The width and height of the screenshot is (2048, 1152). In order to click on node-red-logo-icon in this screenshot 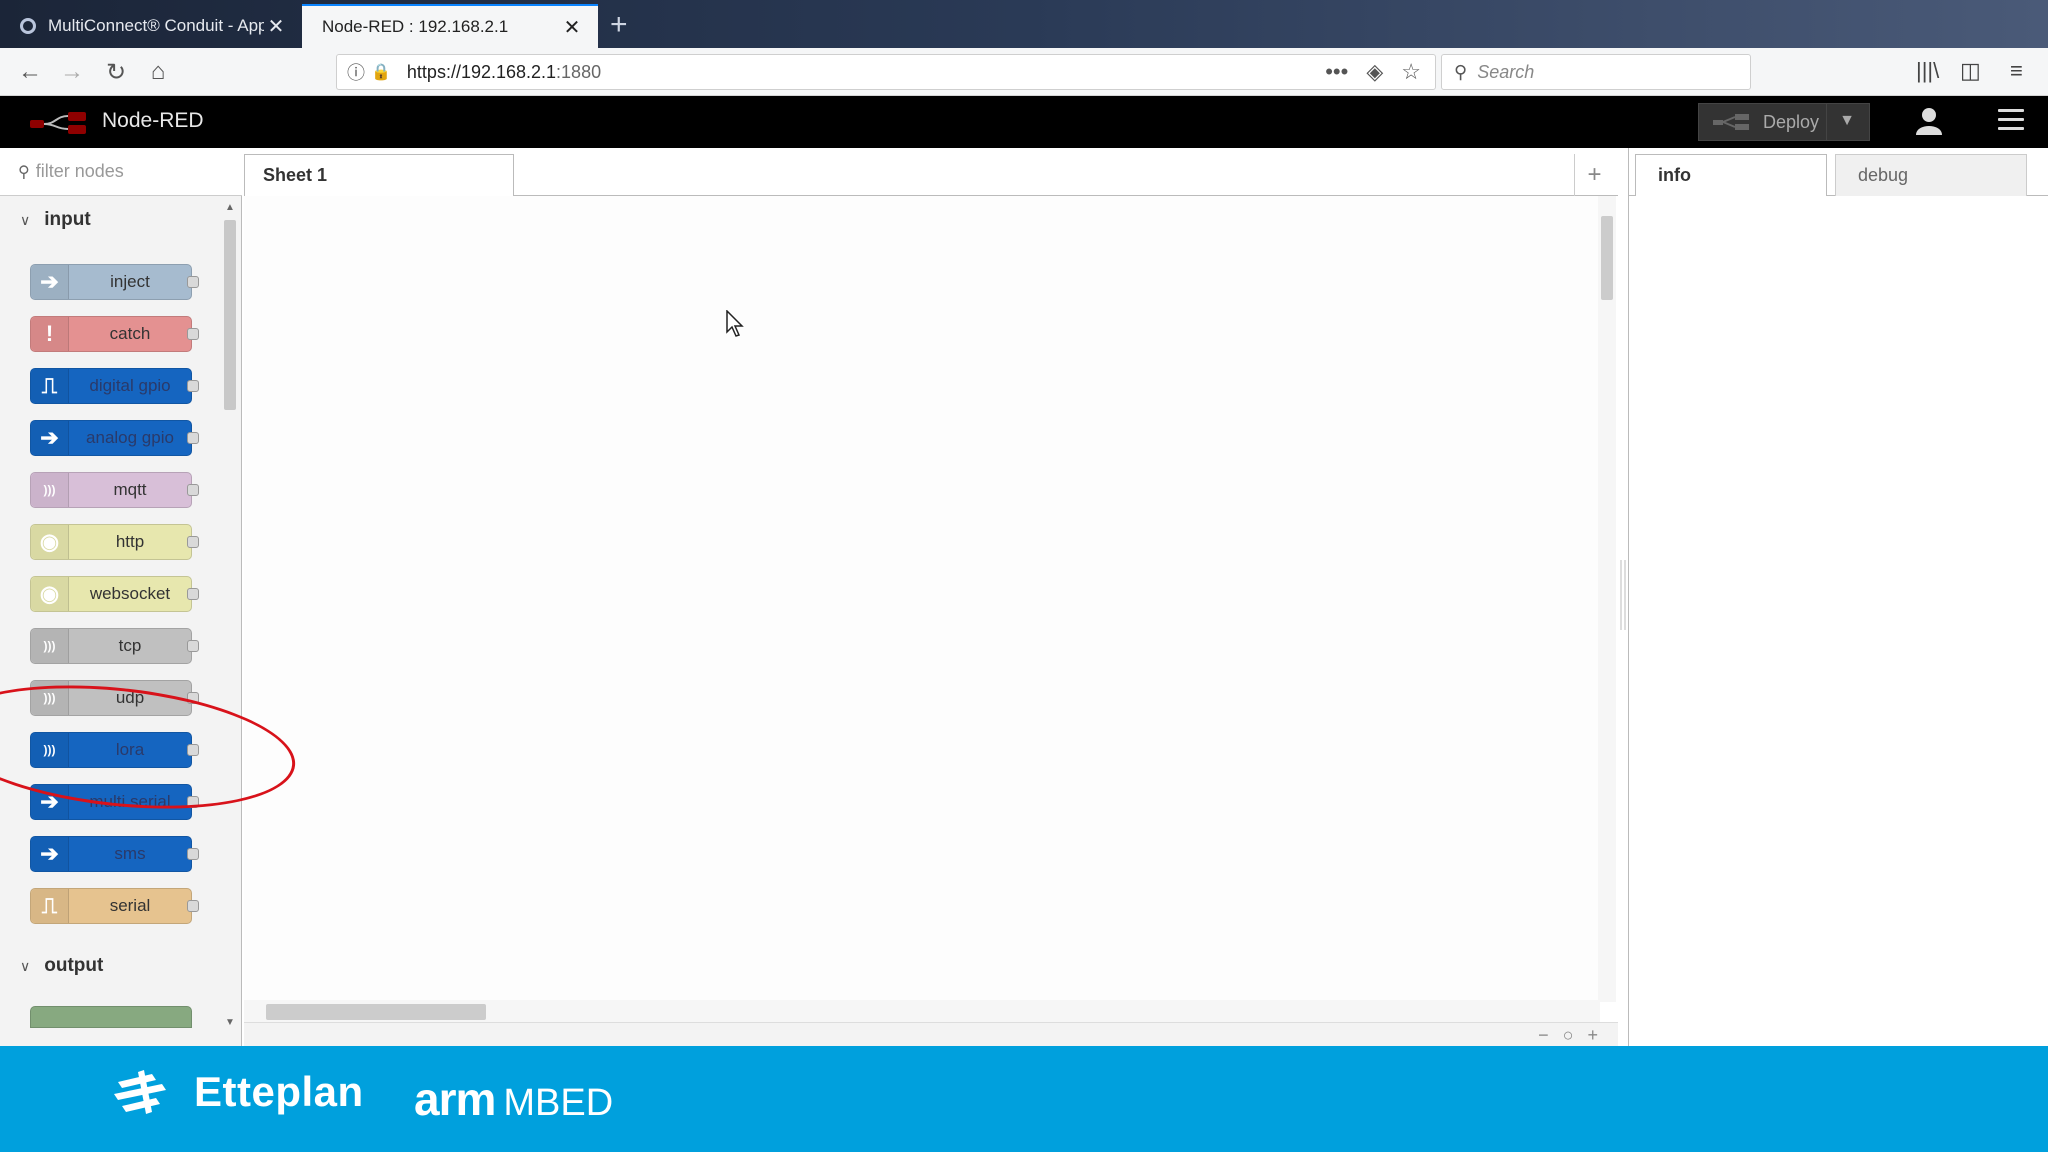, I will do `click(58, 123)`.